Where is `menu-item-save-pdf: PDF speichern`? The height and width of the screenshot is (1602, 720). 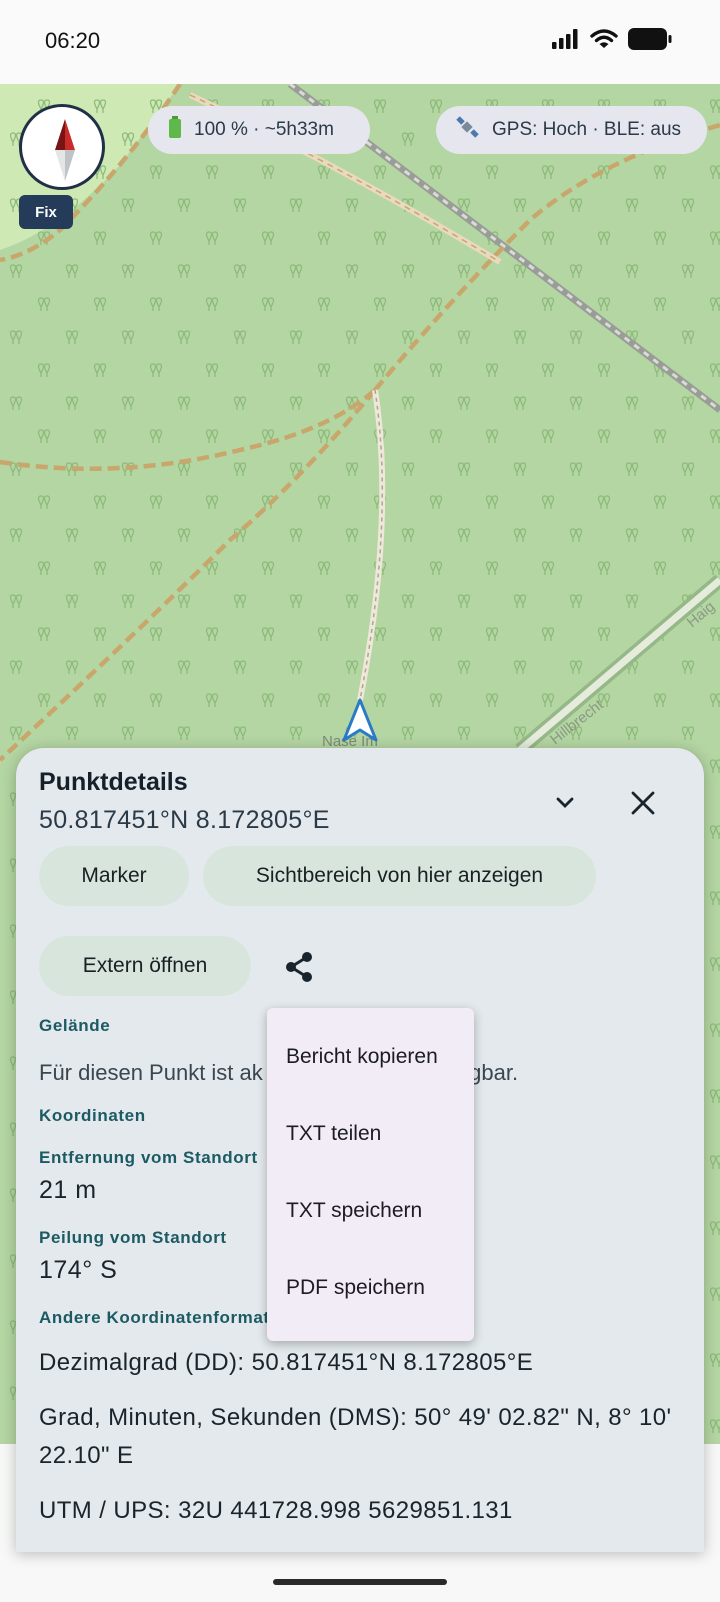 menu-item-save-pdf: PDF speichern is located at coordinates (355, 1288).